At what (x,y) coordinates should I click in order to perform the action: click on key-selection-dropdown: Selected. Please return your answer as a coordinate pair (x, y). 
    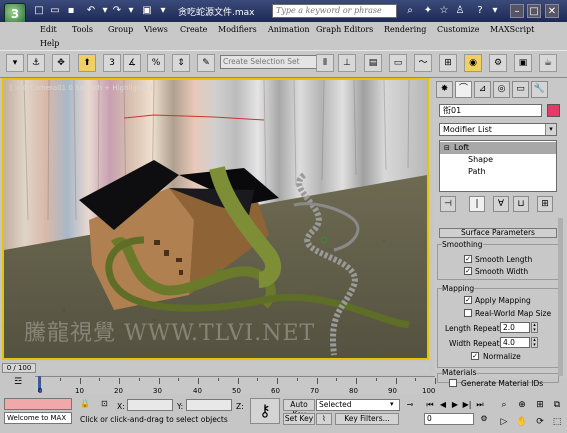
    Looking at the image, I should click on (358, 405).